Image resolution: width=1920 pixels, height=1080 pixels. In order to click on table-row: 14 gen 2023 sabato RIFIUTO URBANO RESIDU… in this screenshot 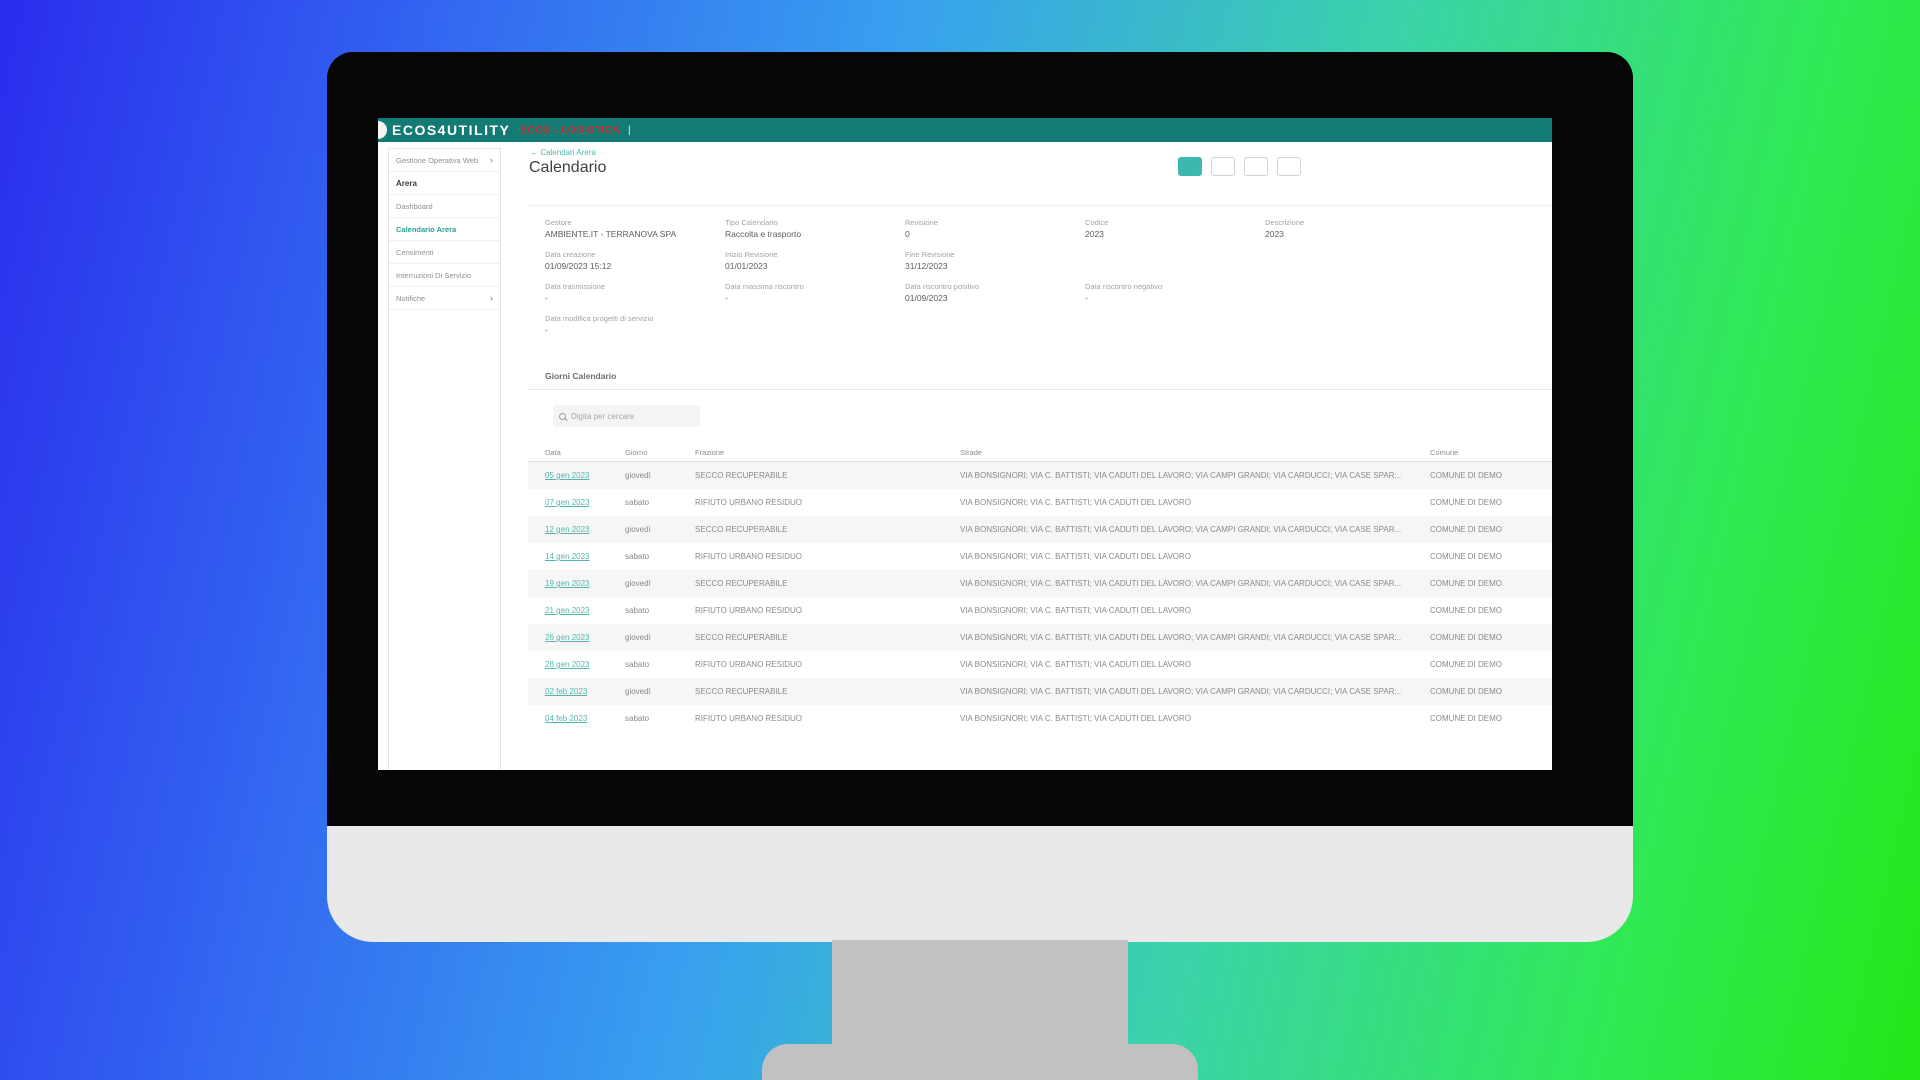, I will do `click(1040, 556)`.